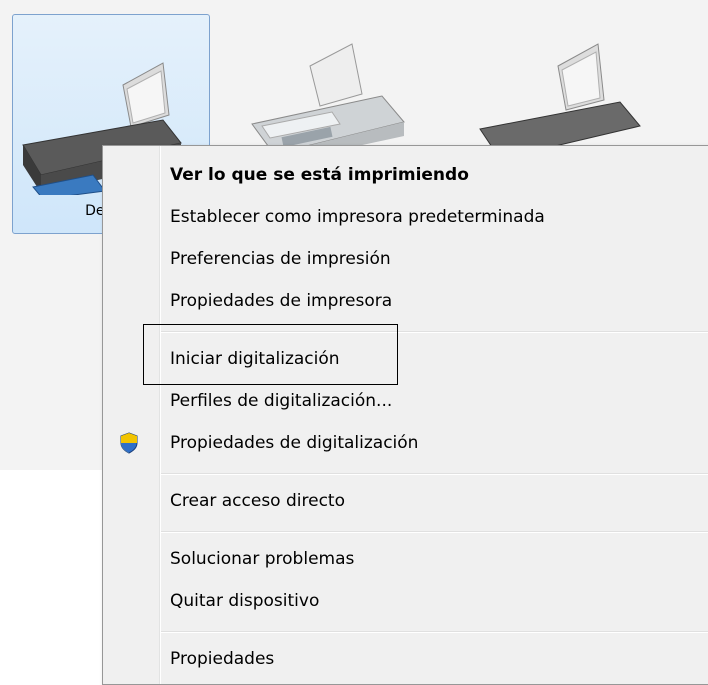 The image size is (708, 685). I want to click on menu-item-label: Ver lo que se está imprimiendo, so click(319, 175).